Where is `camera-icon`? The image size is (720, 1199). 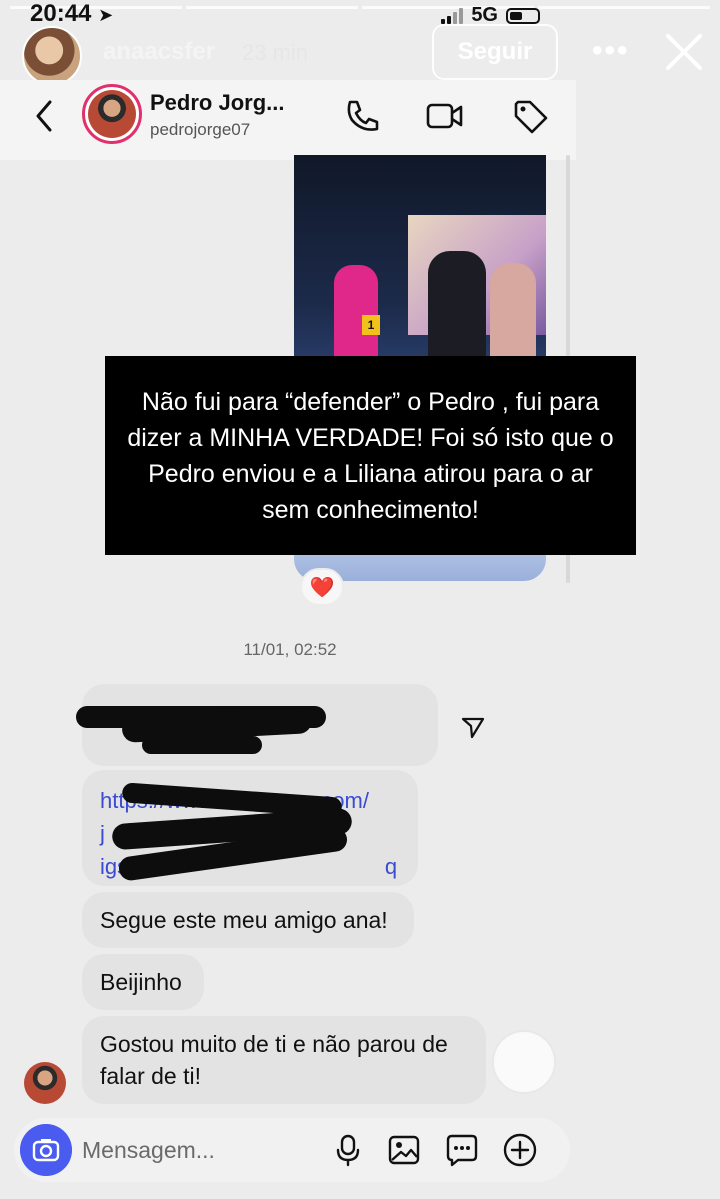 camera-icon is located at coordinates (46, 1150).